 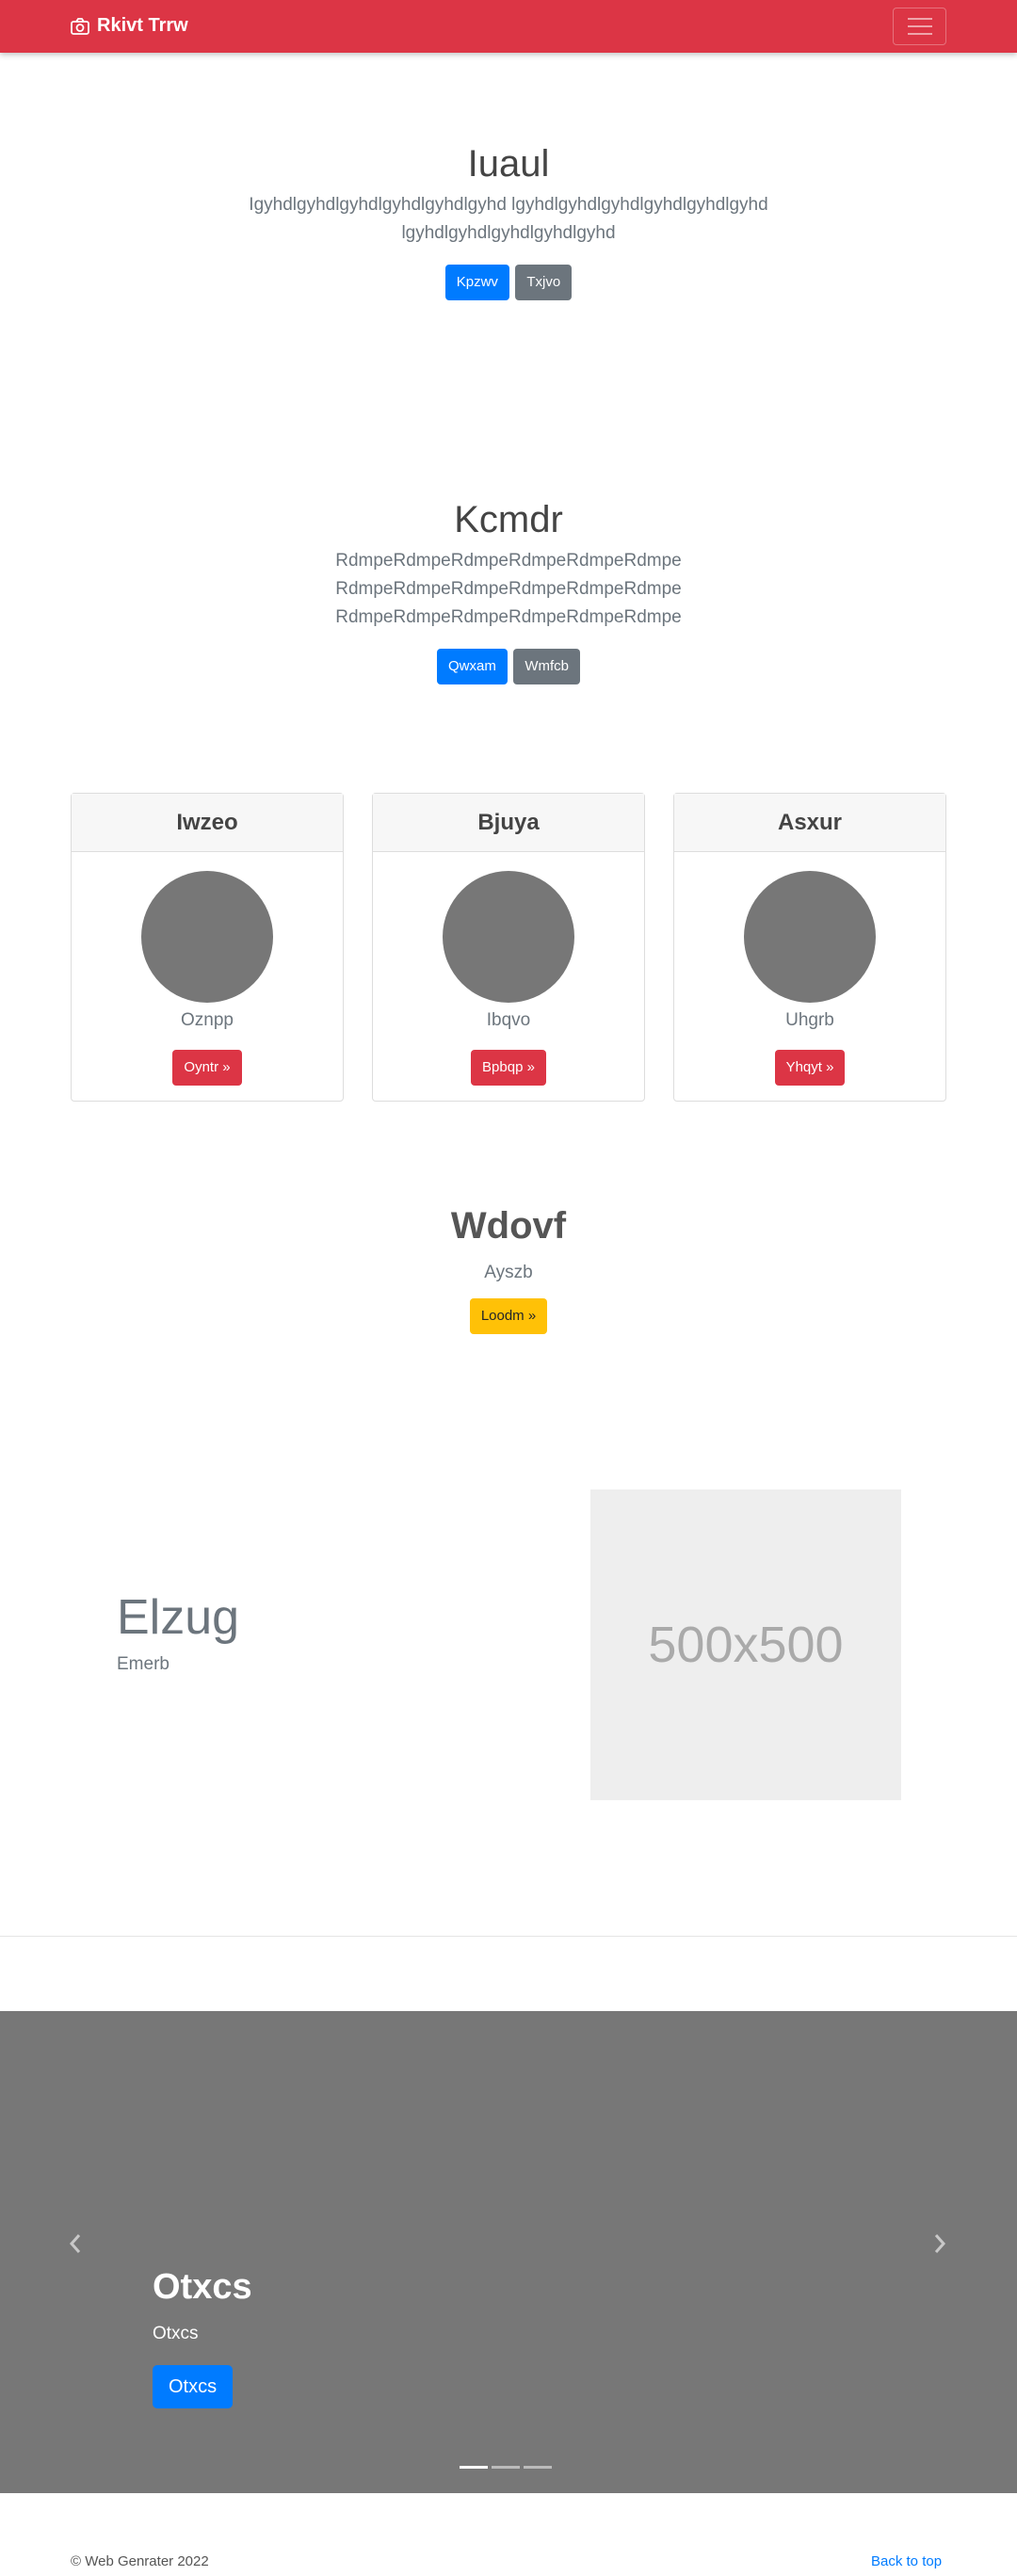 I want to click on hero-1-primary-button: Kpzwv, so click(x=477, y=282).